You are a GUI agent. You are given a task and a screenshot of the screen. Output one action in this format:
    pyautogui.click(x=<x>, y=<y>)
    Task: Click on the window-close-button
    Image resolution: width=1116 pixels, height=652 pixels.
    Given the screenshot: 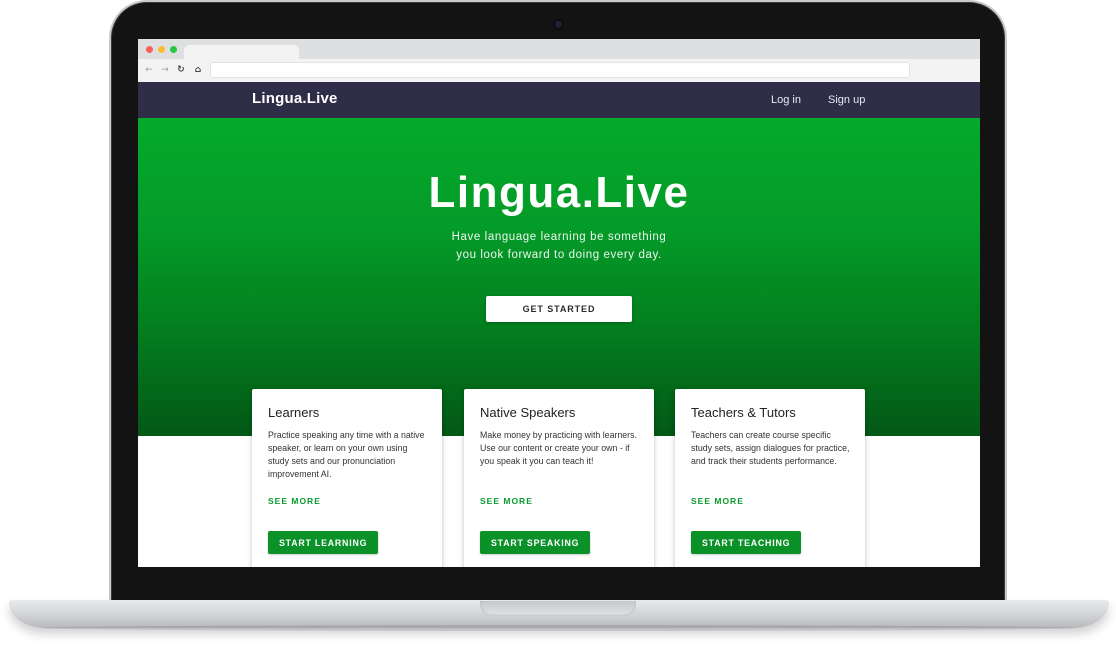 What is the action you would take?
    pyautogui.click(x=149, y=49)
    